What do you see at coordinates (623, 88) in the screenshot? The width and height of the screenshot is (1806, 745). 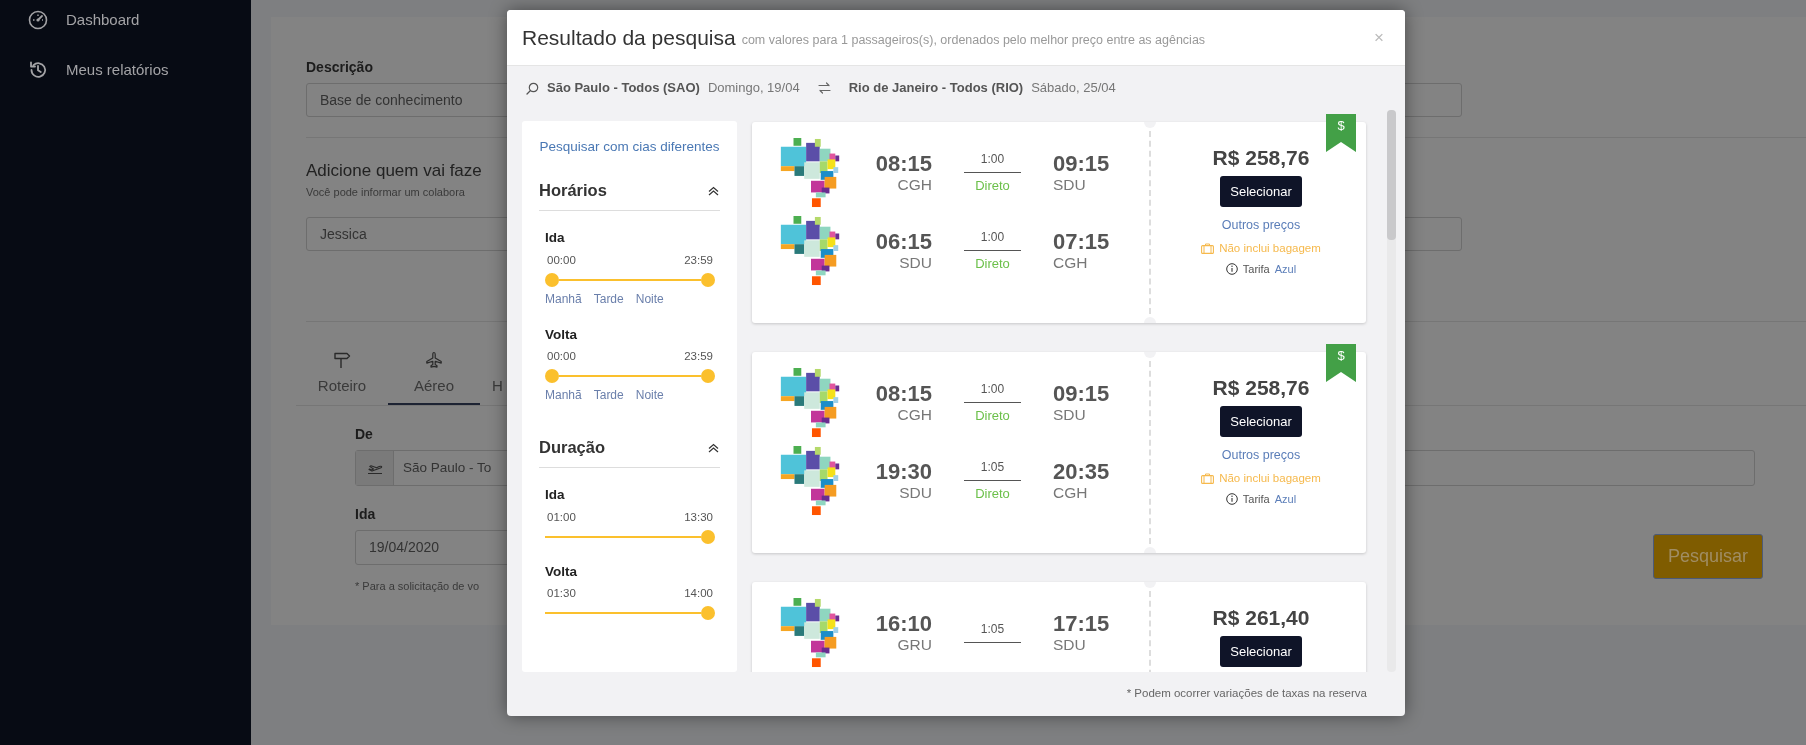 I see `route-origin: São Paulo - Todos (SAO)` at bounding box center [623, 88].